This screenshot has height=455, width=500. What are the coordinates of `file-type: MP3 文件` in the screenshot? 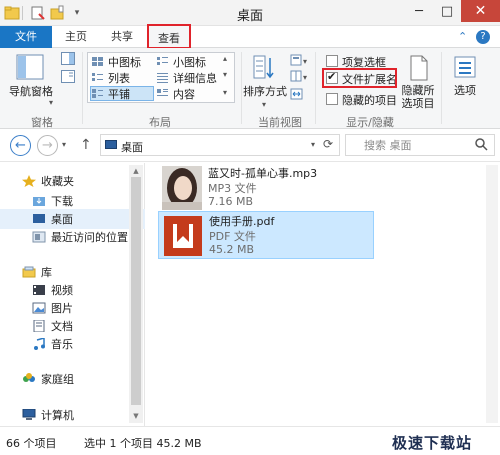 It's located at (232, 188).